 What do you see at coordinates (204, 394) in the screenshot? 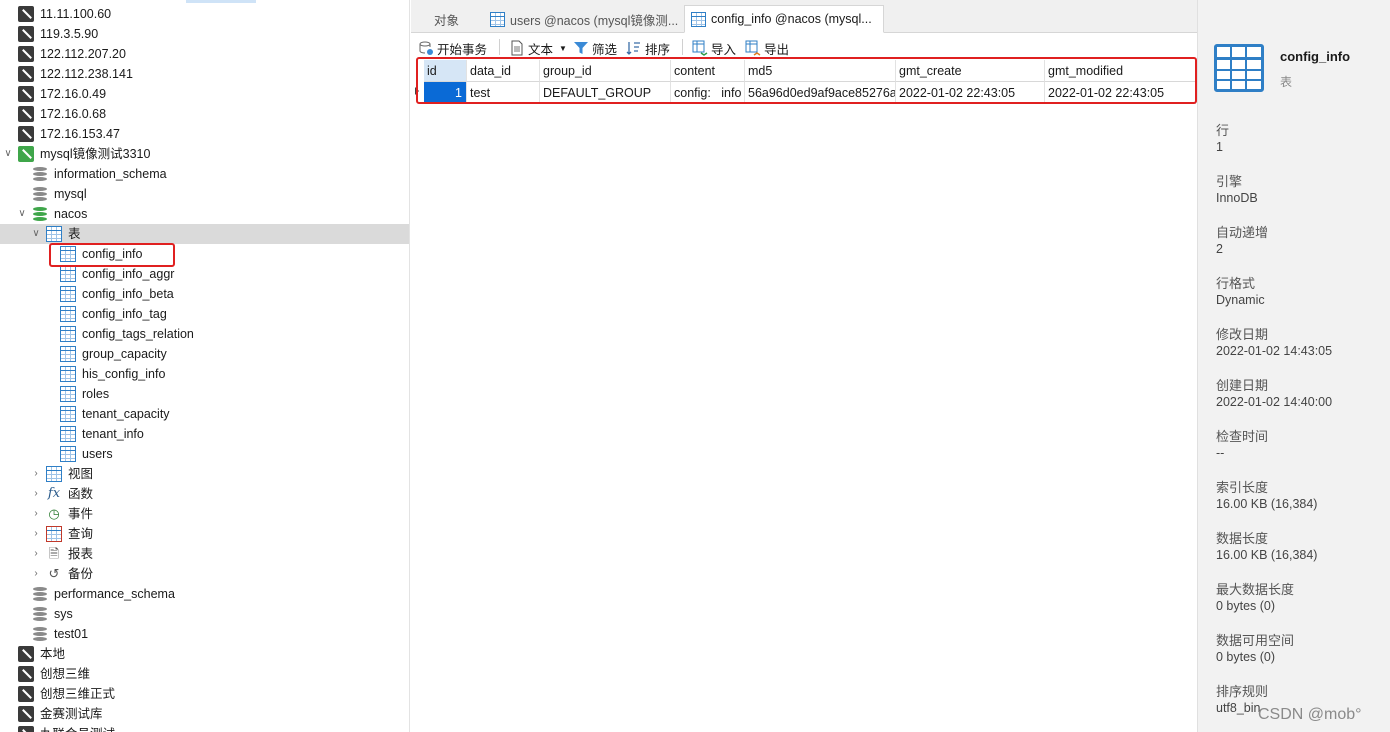
I see `table-item: roles` at bounding box center [204, 394].